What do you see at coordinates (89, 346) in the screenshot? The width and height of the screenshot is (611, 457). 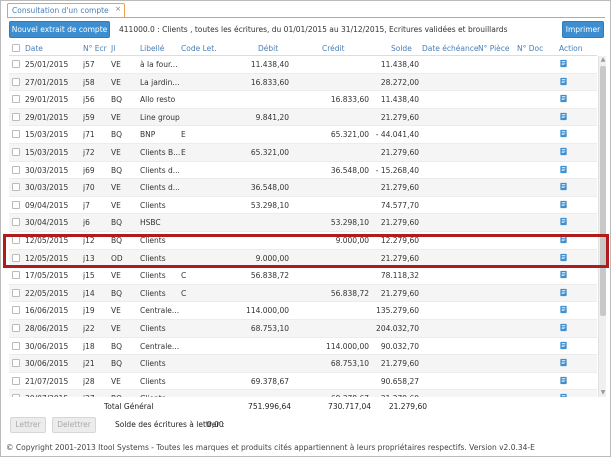 I see `cell-ecr: j18` at bounding box center [89, 346].